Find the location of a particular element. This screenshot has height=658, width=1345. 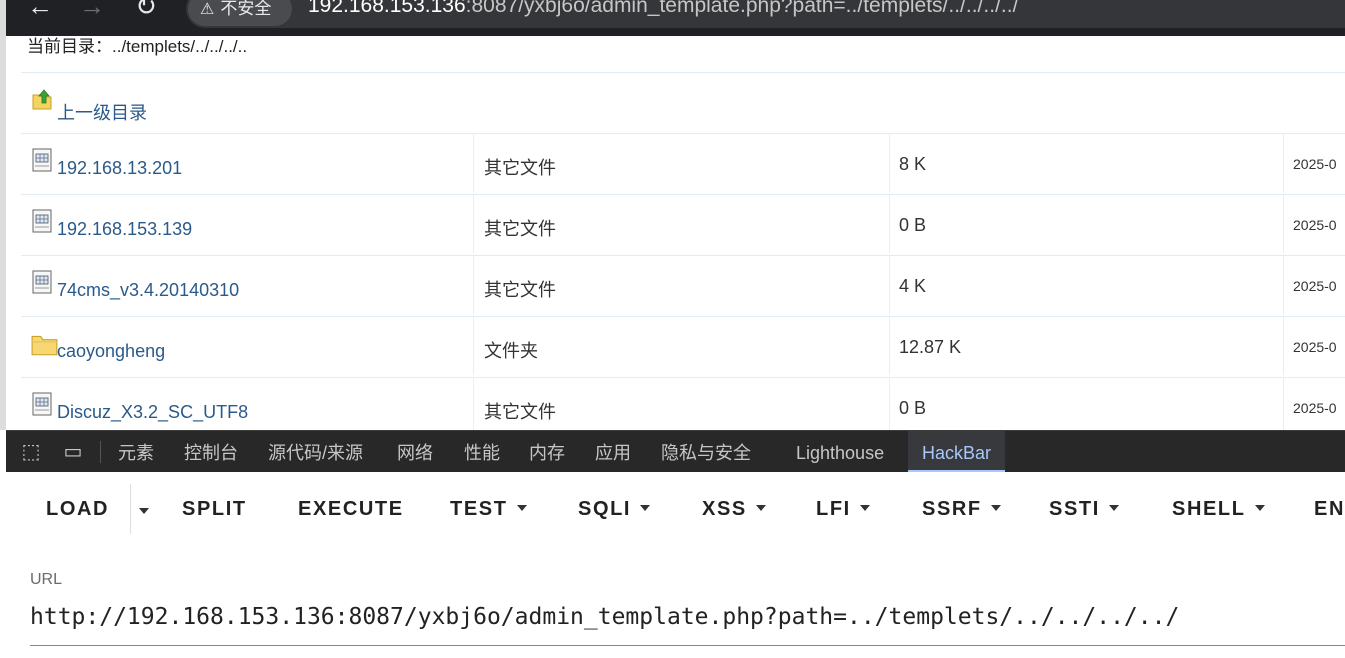

load-split-divider is located at coordinates (130, 509).